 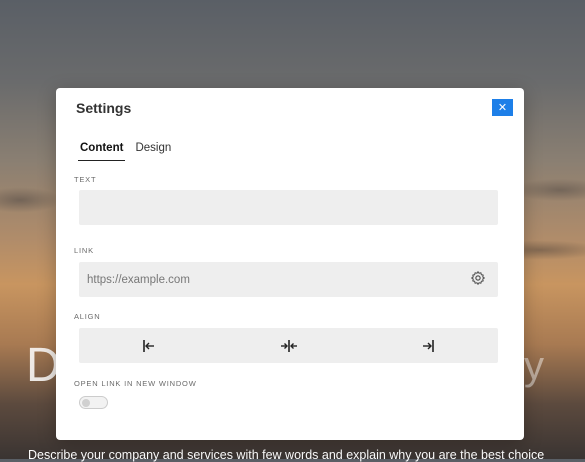 What do you see at coordinates (288, 279) in the screenshot?
I see `link-input` at bounding box center [288, 279].